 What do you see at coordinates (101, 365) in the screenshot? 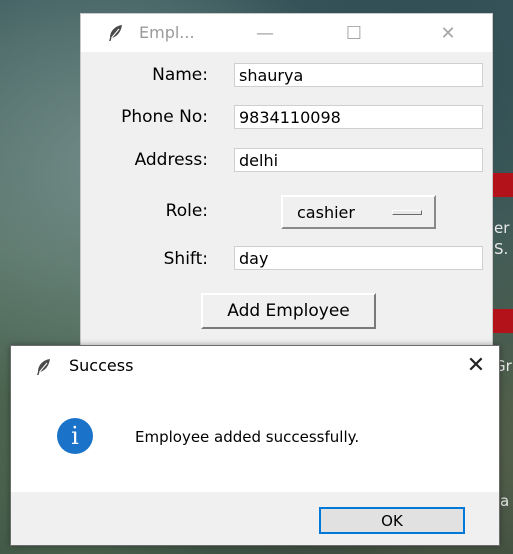
I see `dialog-title: Success` at bounding box center [101, 365].